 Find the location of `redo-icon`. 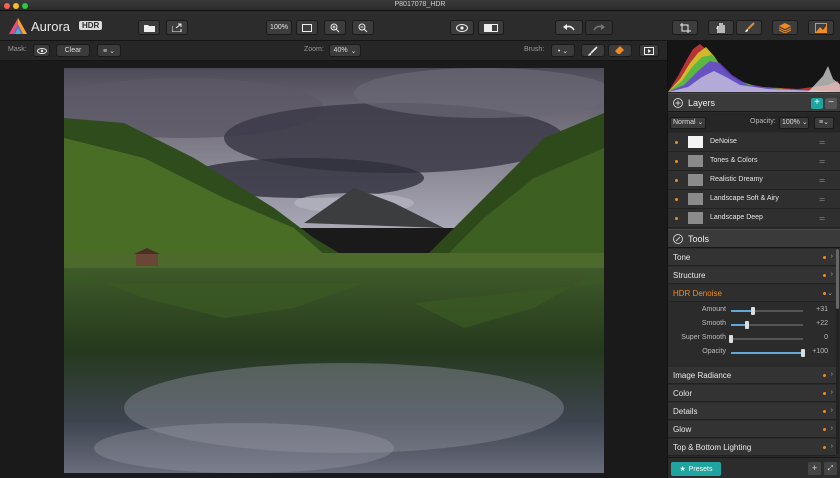

redo-icon is located at coordinates (599, 26).